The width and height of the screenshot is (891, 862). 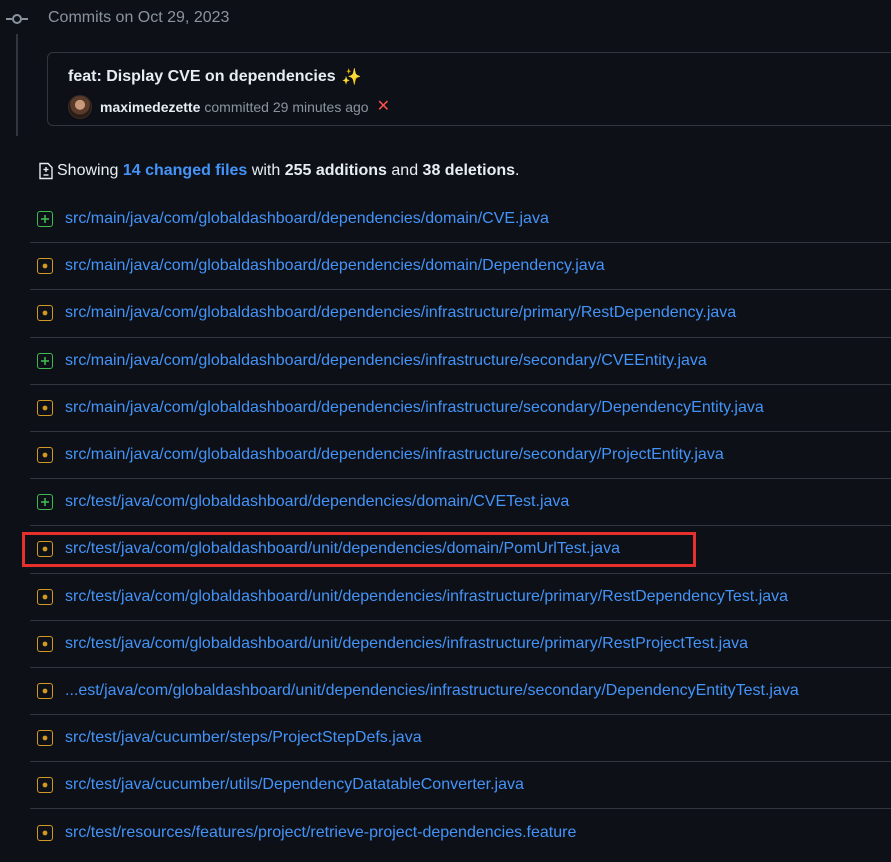 What do you see at coordinates (80, 107) in the screenshot?
I see `avatar` at bounding box center [80, 107].